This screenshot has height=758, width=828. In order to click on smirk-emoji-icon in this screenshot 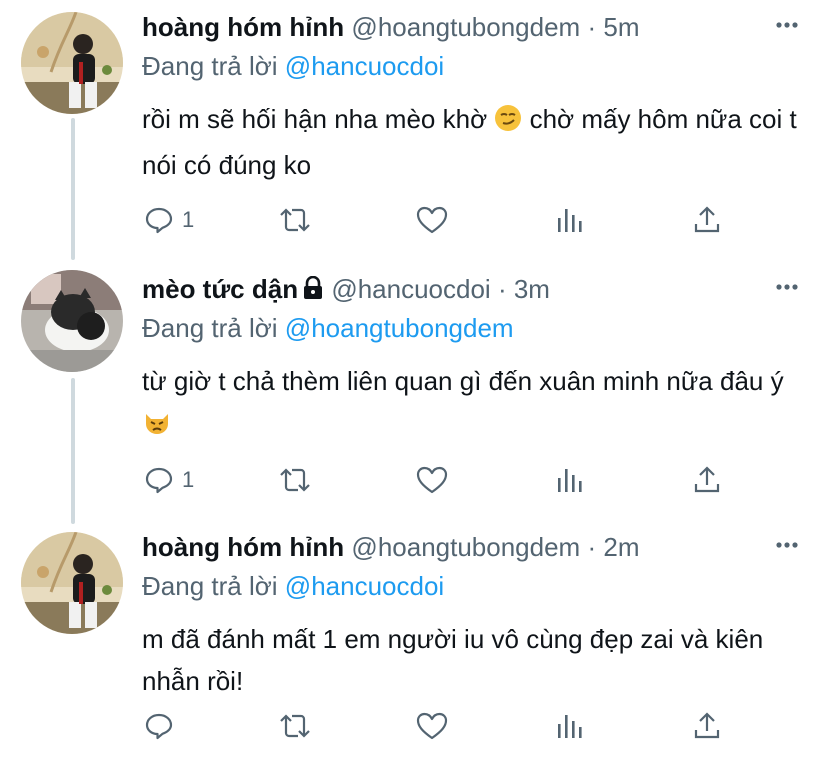, I will do `click(508, 123)`.